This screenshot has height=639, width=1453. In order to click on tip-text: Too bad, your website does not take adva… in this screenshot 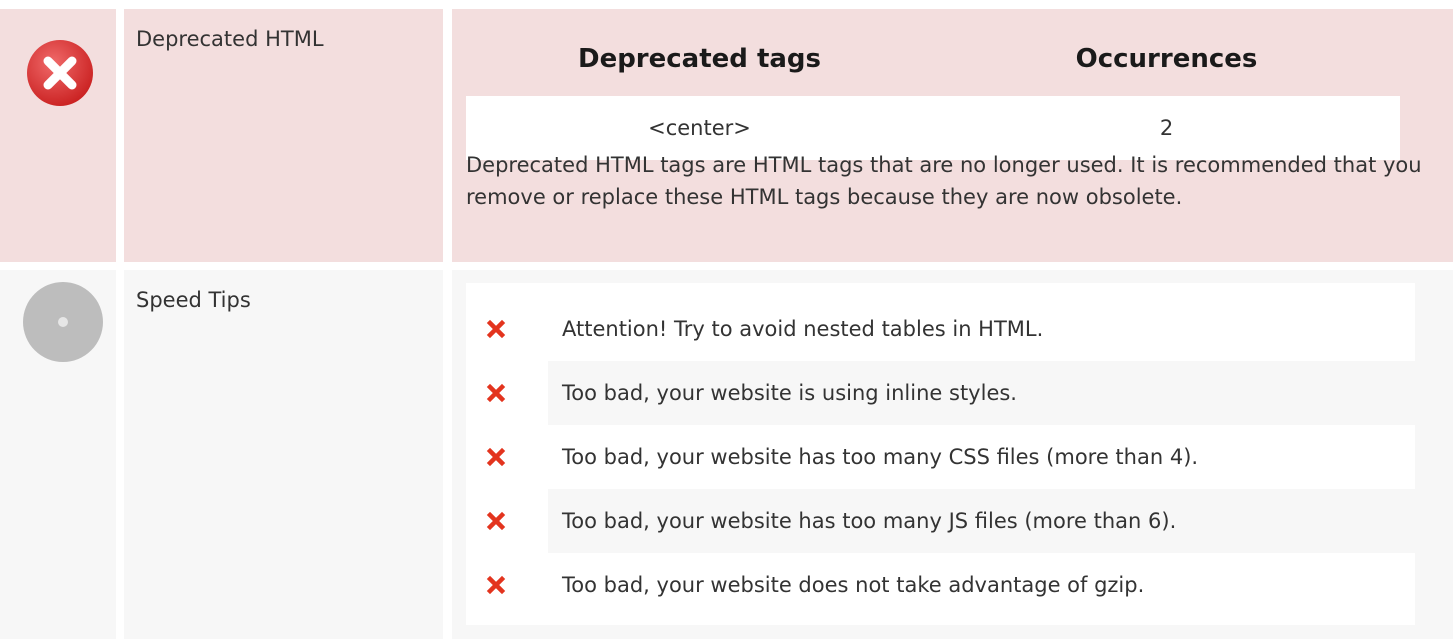, I will do `click(853, 585)`.